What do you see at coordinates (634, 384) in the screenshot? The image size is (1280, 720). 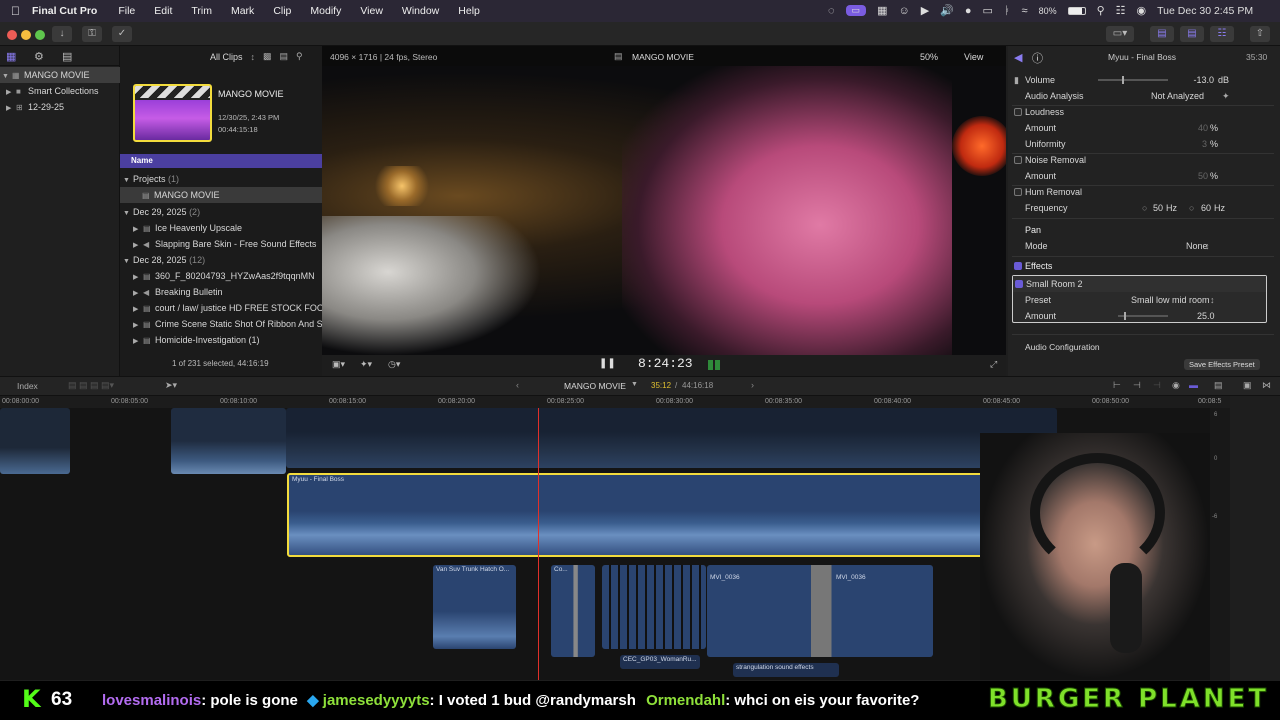 I see `project-chevron-icon: ▼` at bounding box center [634, 384].